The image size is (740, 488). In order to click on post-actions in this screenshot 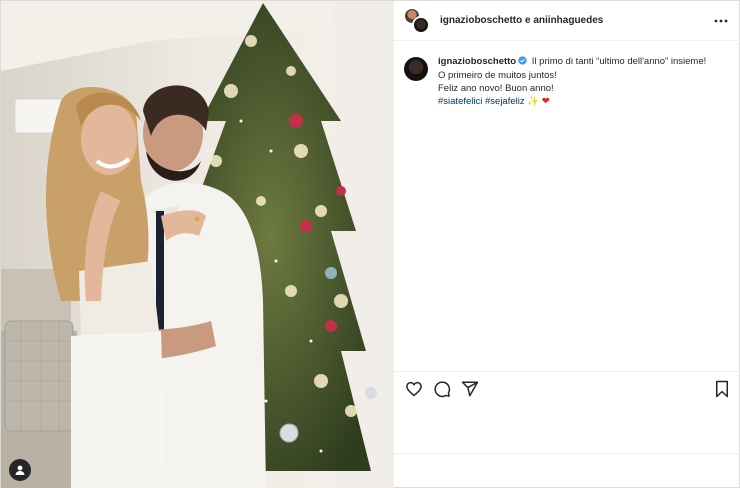, I will do `click(567, 388)`.